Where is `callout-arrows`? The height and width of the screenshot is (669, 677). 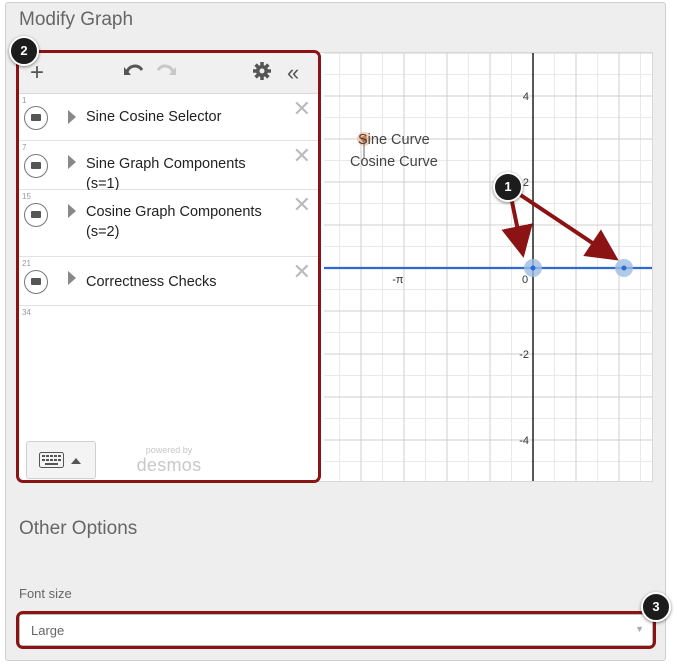 callout-arrows is located at coordinates (560, 225).